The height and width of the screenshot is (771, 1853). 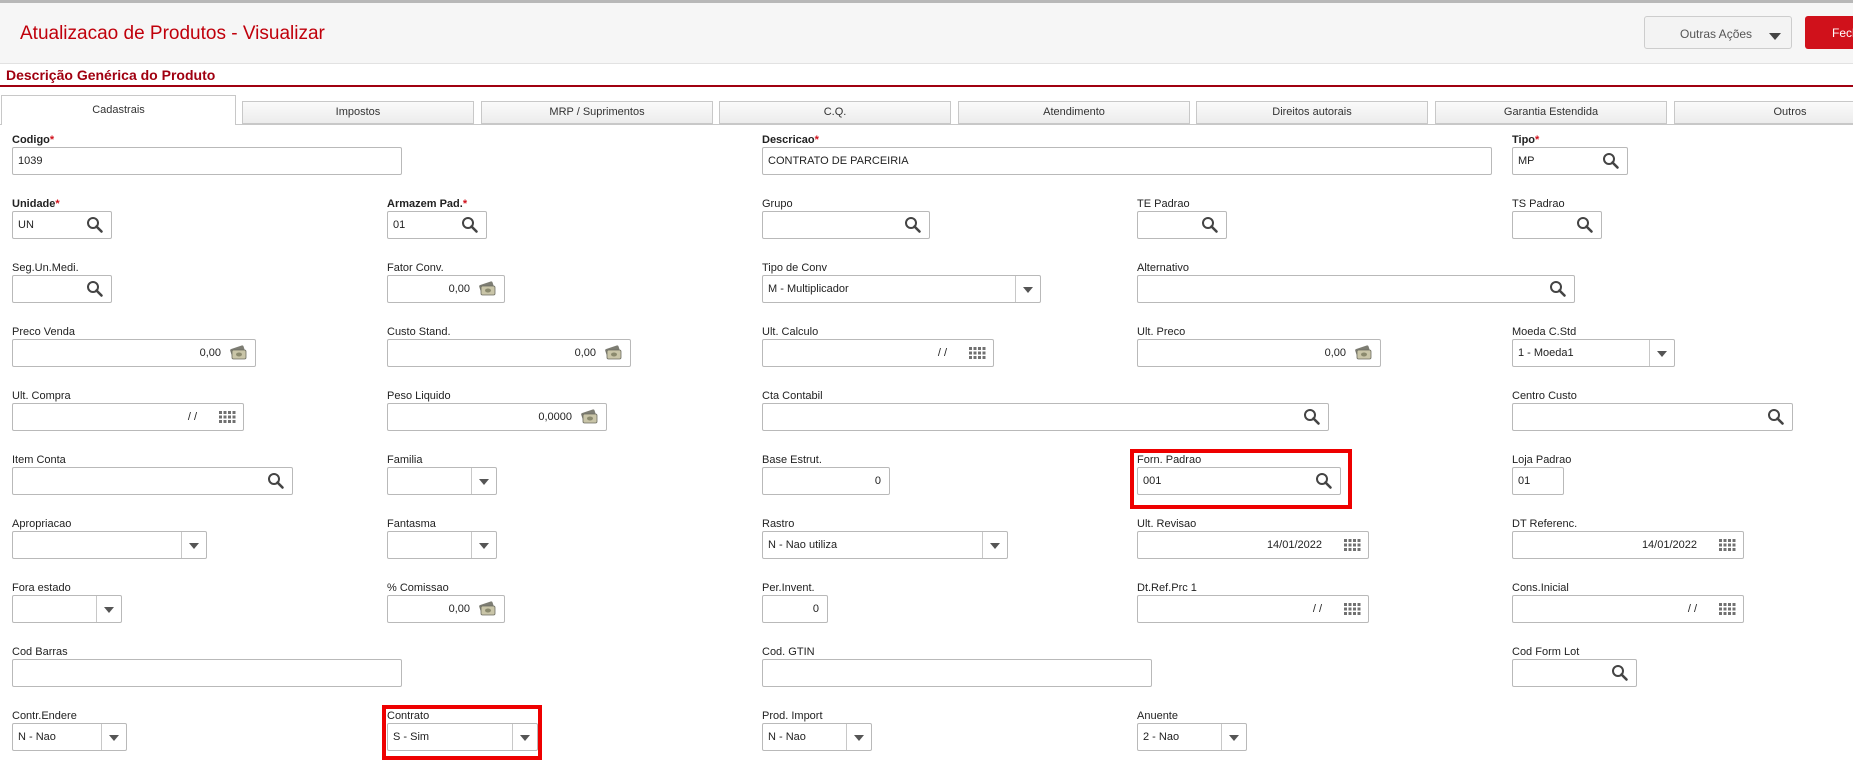 I want to click on fator-conv-field: 0,00, so click(x=446, y=289).